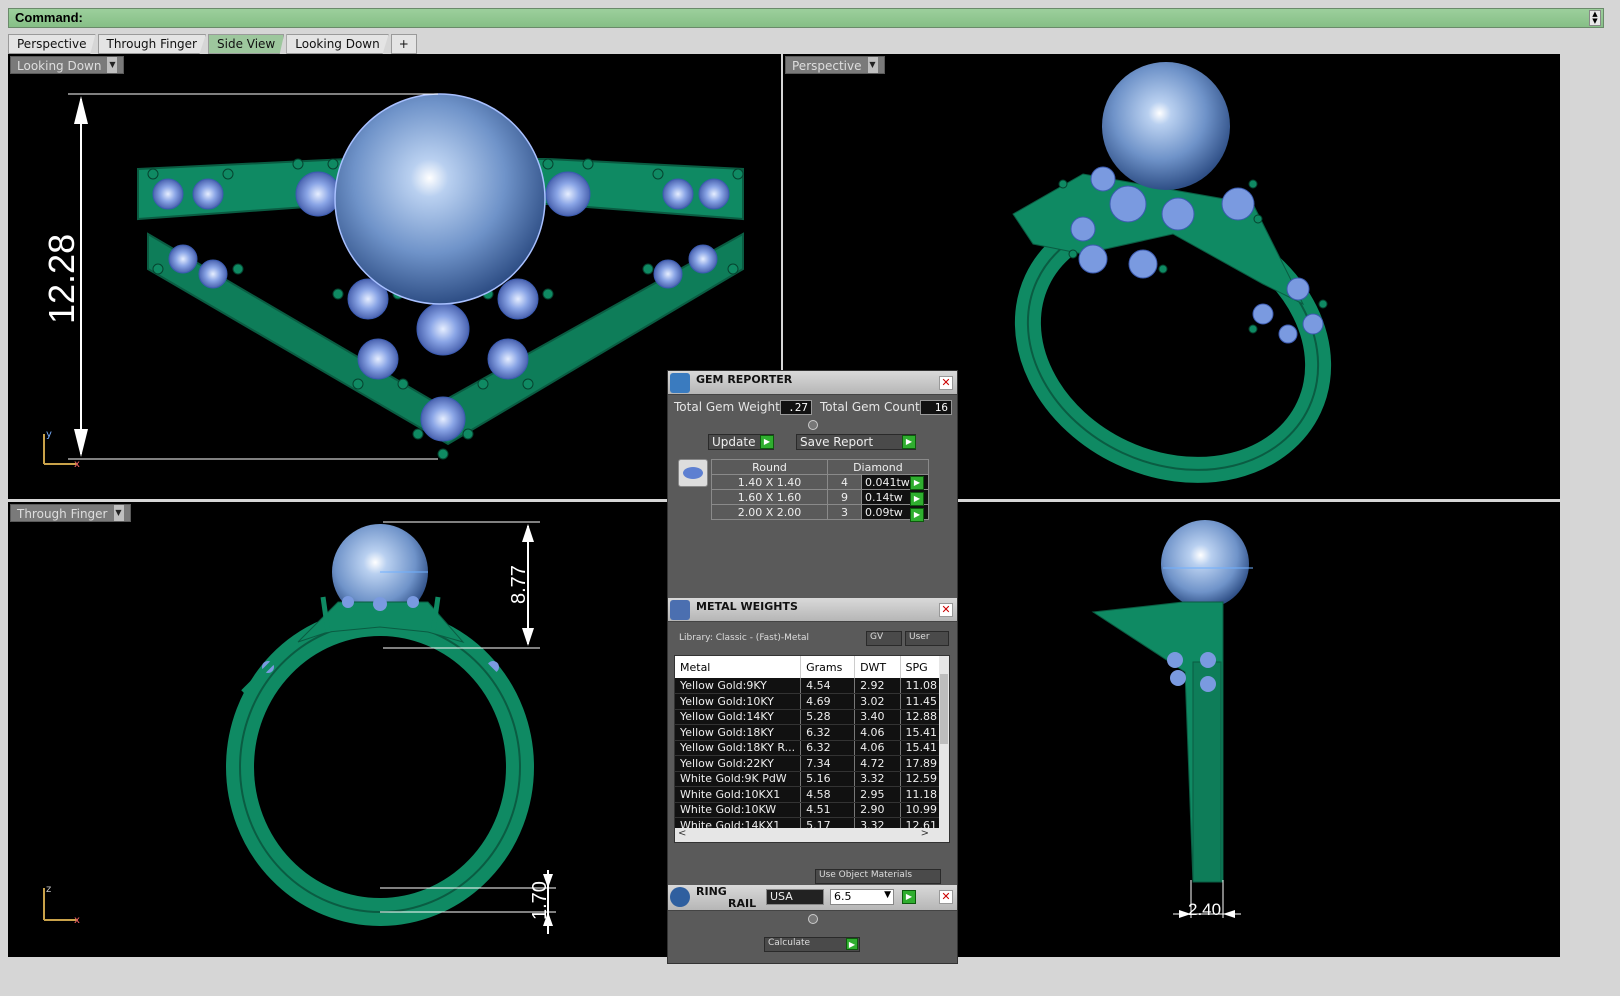 The image size is (1620, 996). What do you see at coordinates (738, 667) in the screenshot?
I see `metal-col-metal: Metal` at bounding box center [738, 667].